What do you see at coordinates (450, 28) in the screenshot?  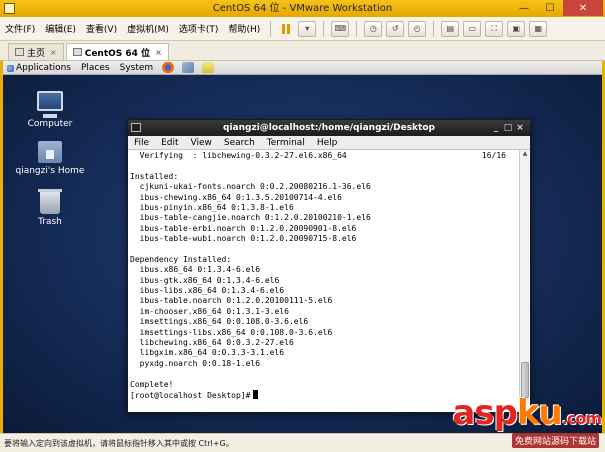 I see `library-icon: ▤` at bounding box center [450, 28].